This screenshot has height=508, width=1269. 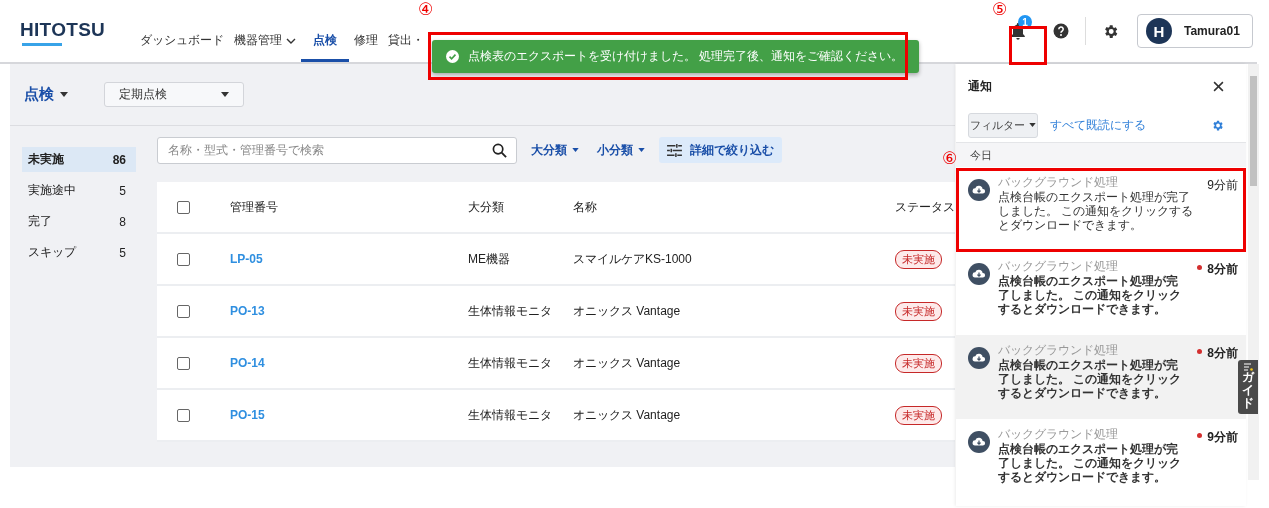 I want to click on annotation-number: ⑥, so click(x=950, y=158).